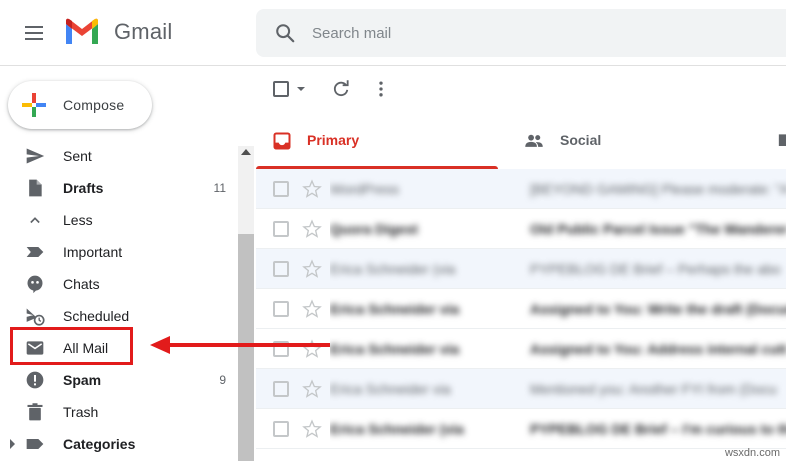 The height and width of the screenshot is (461, 786). What do you see at coordinates (99, 444) in the screenshot?
I see `sidebar-item-label: Categories` at bounding box center [99, 444].